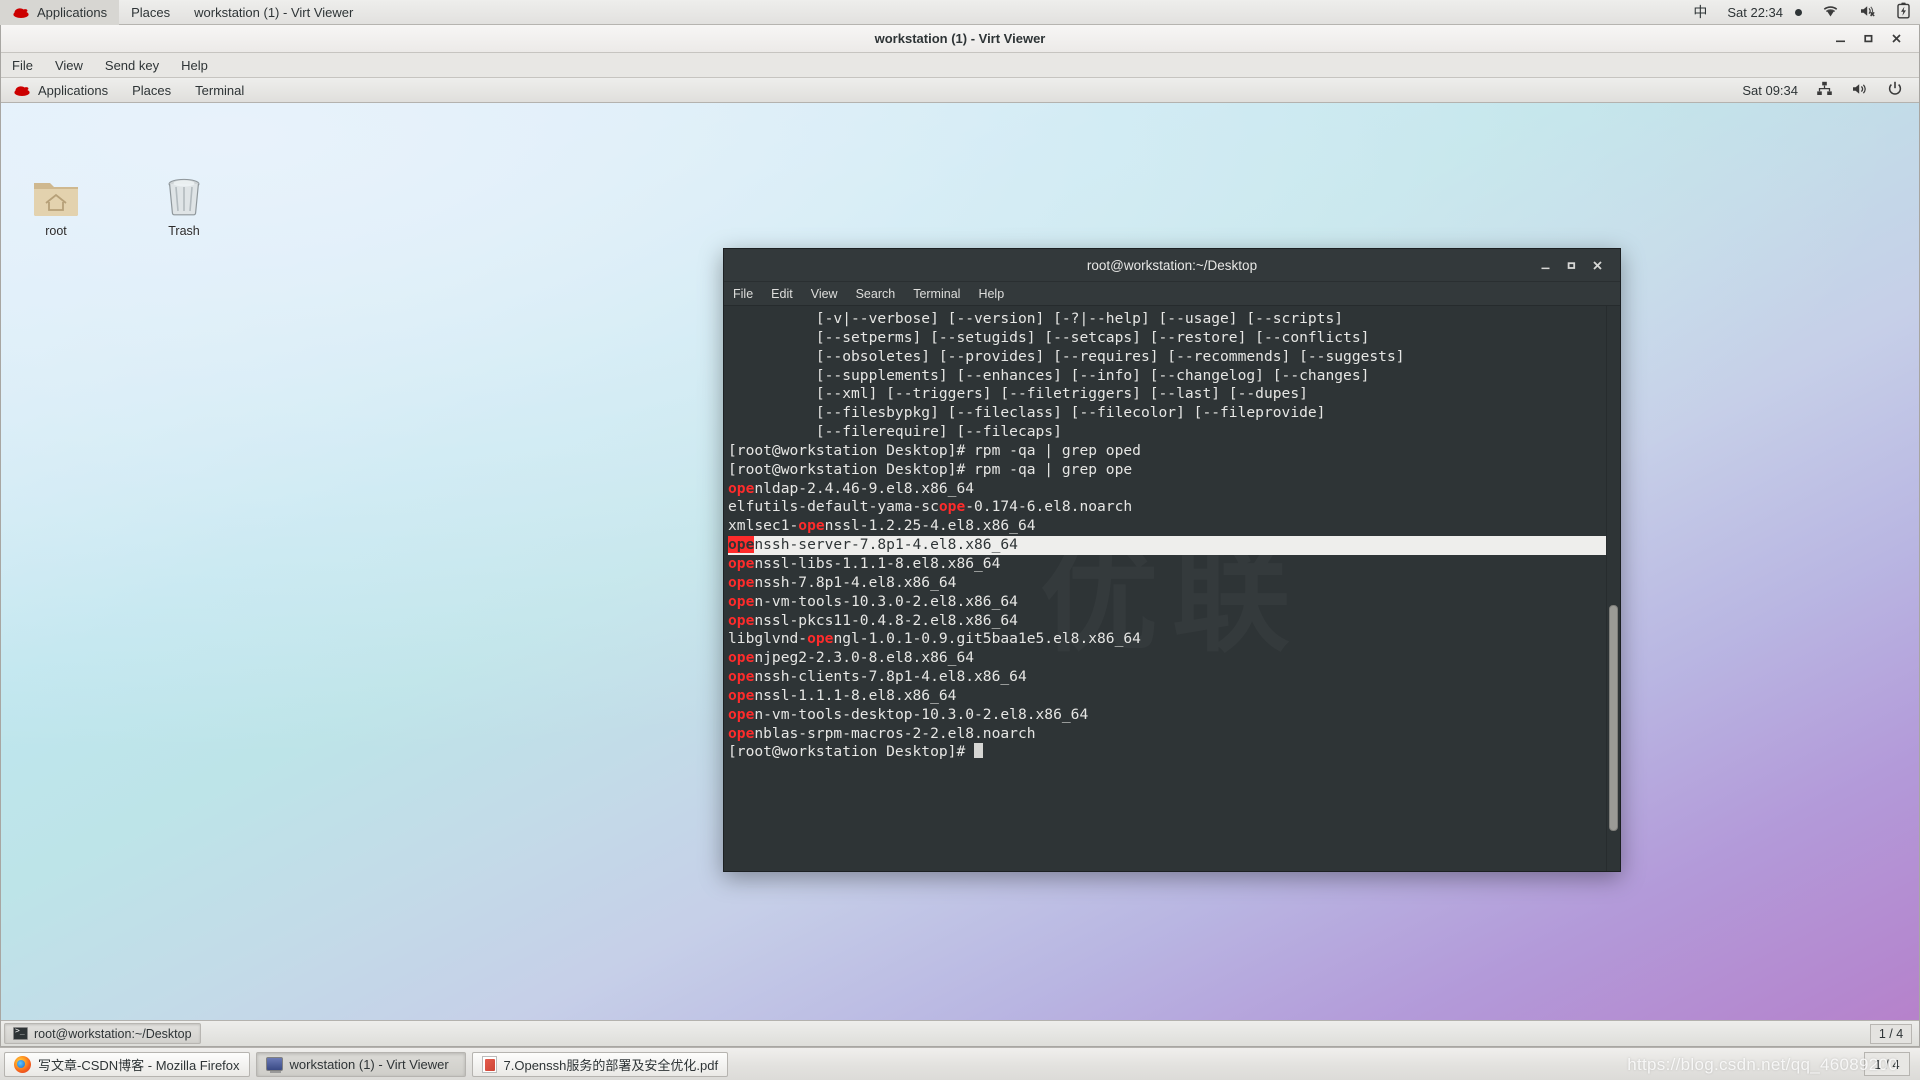  What do you see at coordinates (1764, 12) in the screenshot?
I see `host-clock: Sat 22:34` at bounding box center [1764, 12].